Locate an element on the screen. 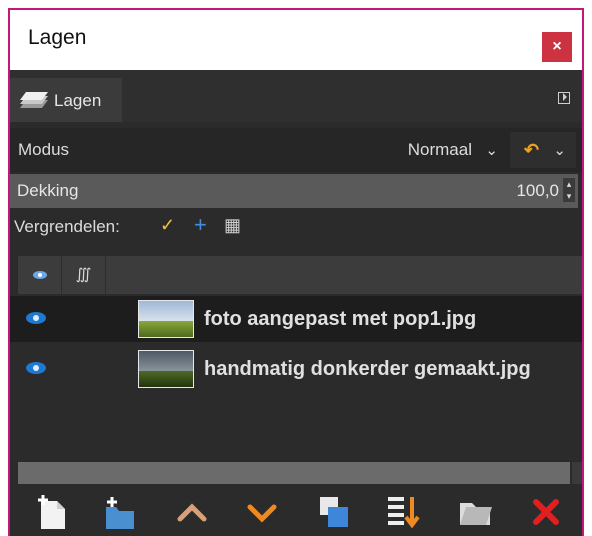 The width and height of the screenshot is (592, 536). new-layer-group-icon is located at coordinates (120, 513).